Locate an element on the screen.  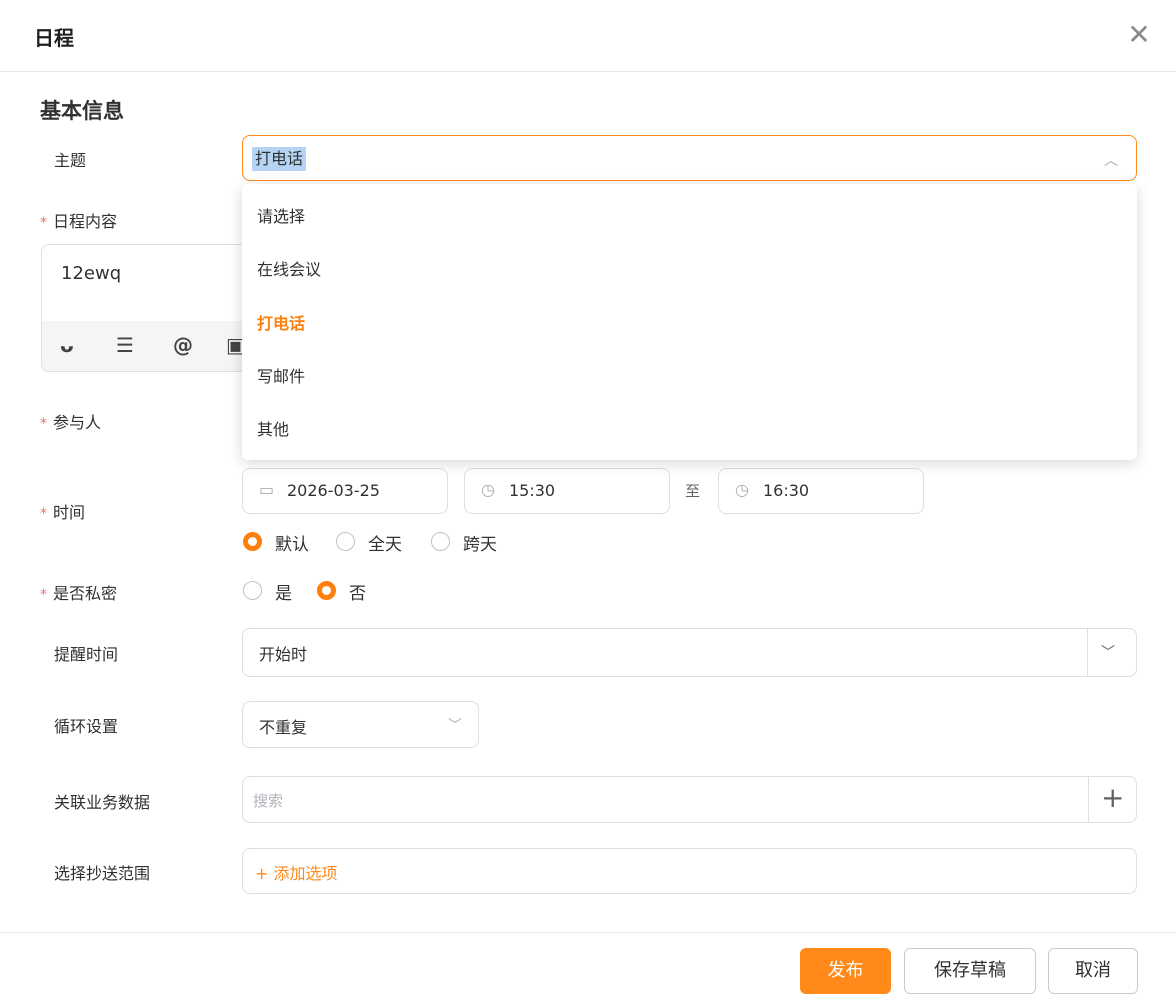
add-option-link: + 添加选项 is located at coordinates (296, 872).